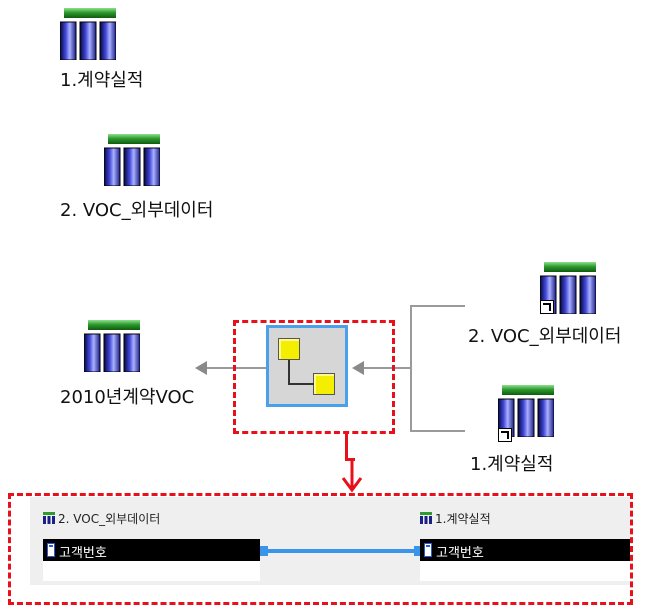  Describe the element at coordinates (127, 397) in the screenshot. I see `node-label: 2010년계약VOC` at that location.